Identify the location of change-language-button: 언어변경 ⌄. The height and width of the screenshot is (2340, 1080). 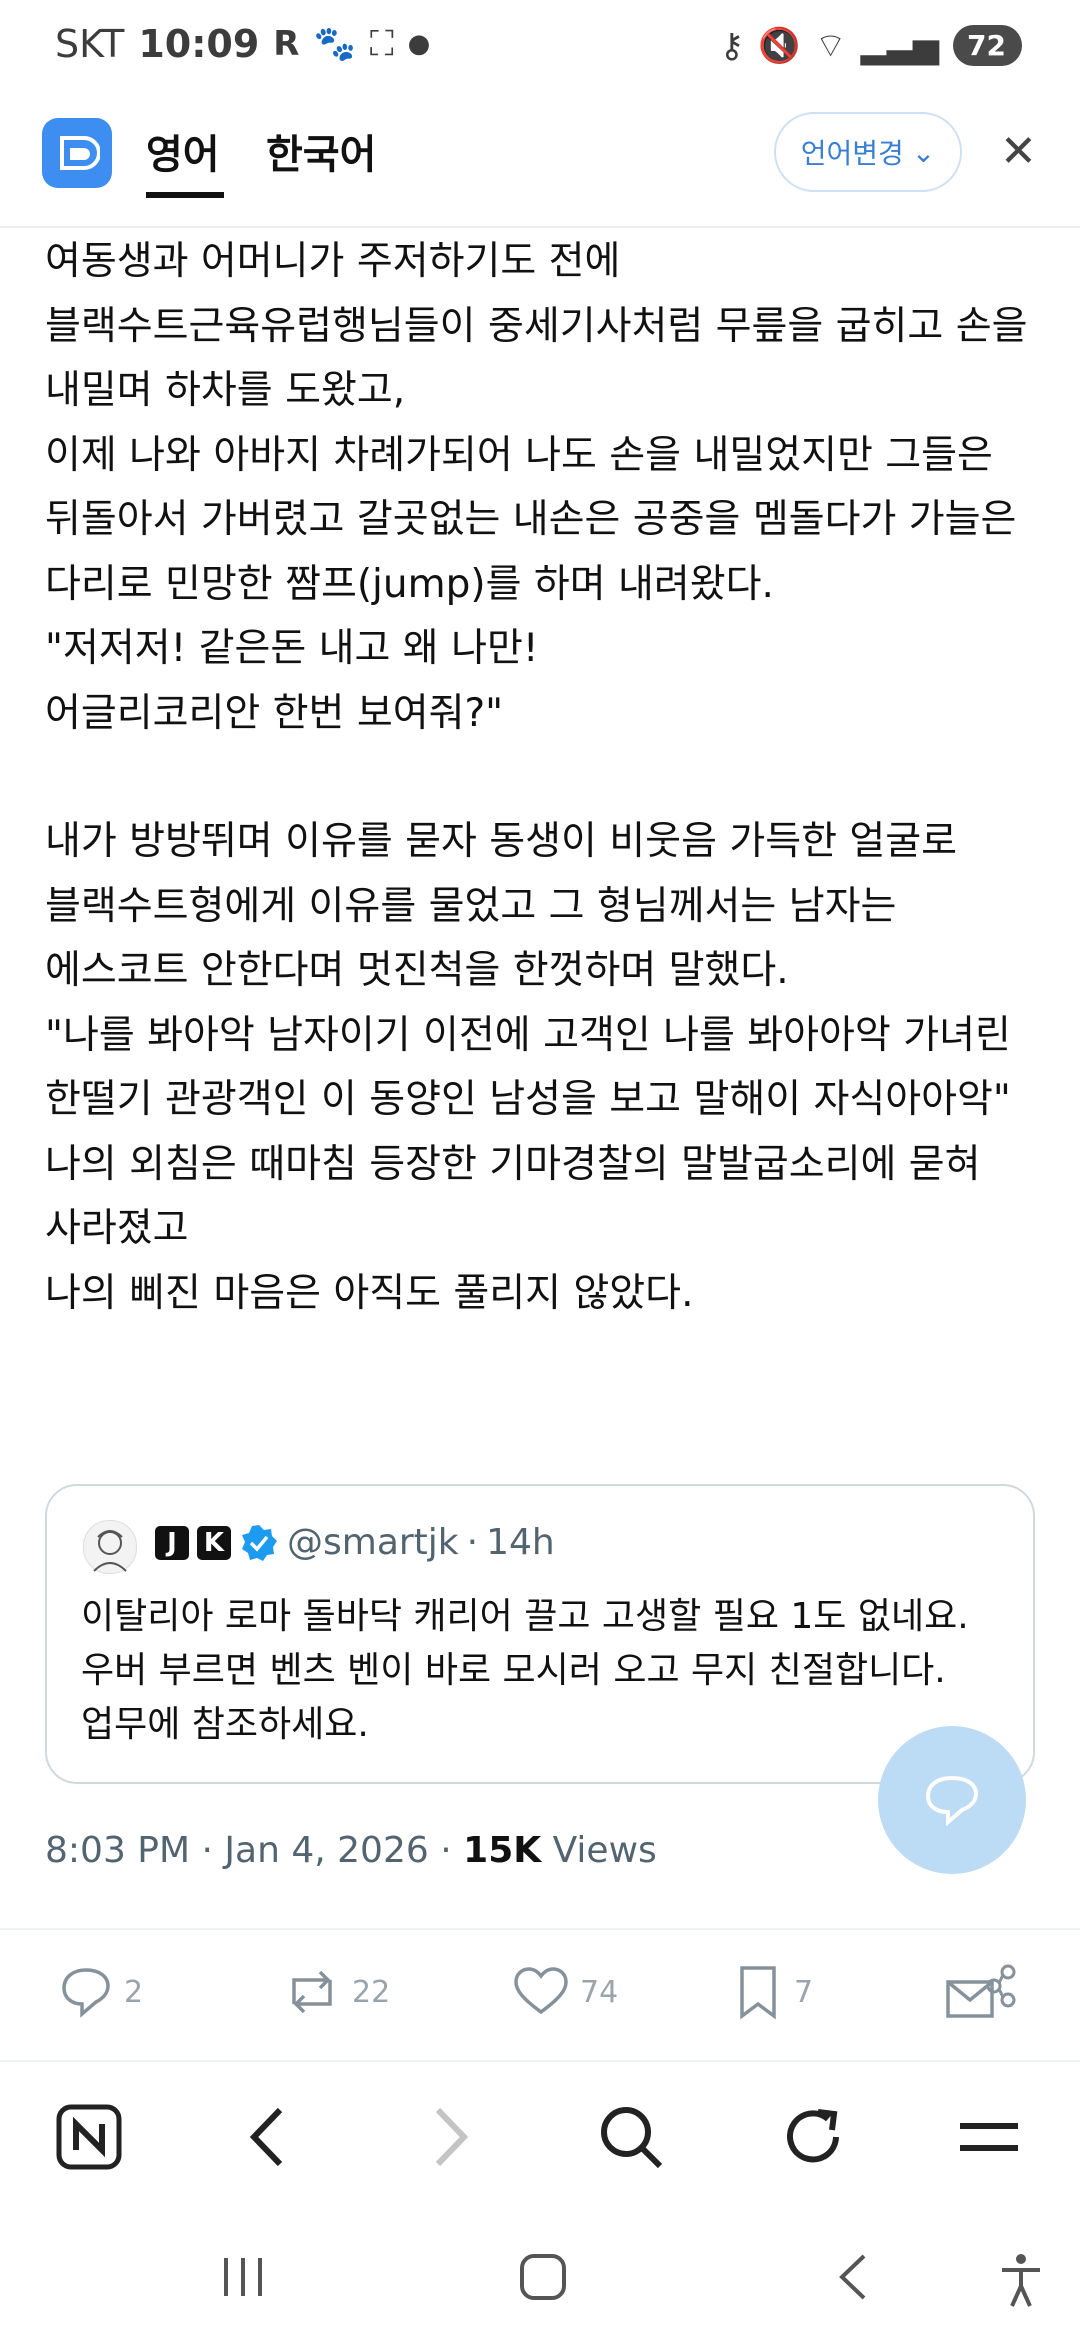
(868, 152).